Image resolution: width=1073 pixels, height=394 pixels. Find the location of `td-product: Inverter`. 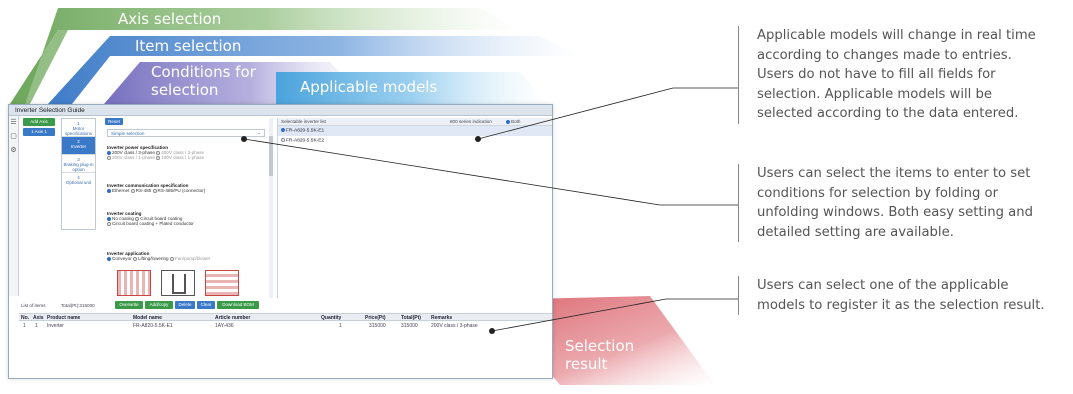

td-product: Inverter is located at coordinates (55, 326).